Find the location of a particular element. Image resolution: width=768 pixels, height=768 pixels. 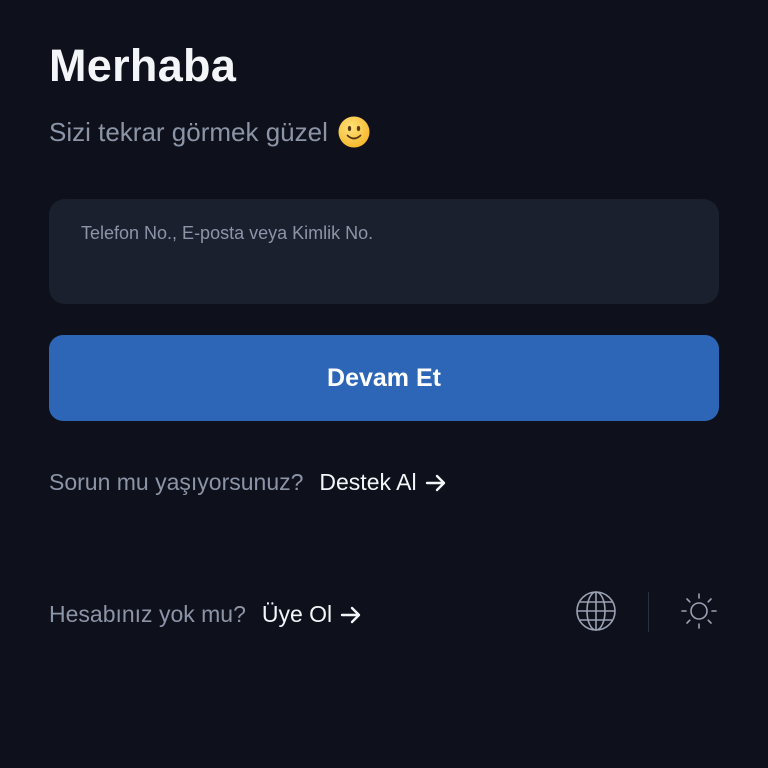

sign-up-link: Üye Ol is located at coordinates (312, 614).